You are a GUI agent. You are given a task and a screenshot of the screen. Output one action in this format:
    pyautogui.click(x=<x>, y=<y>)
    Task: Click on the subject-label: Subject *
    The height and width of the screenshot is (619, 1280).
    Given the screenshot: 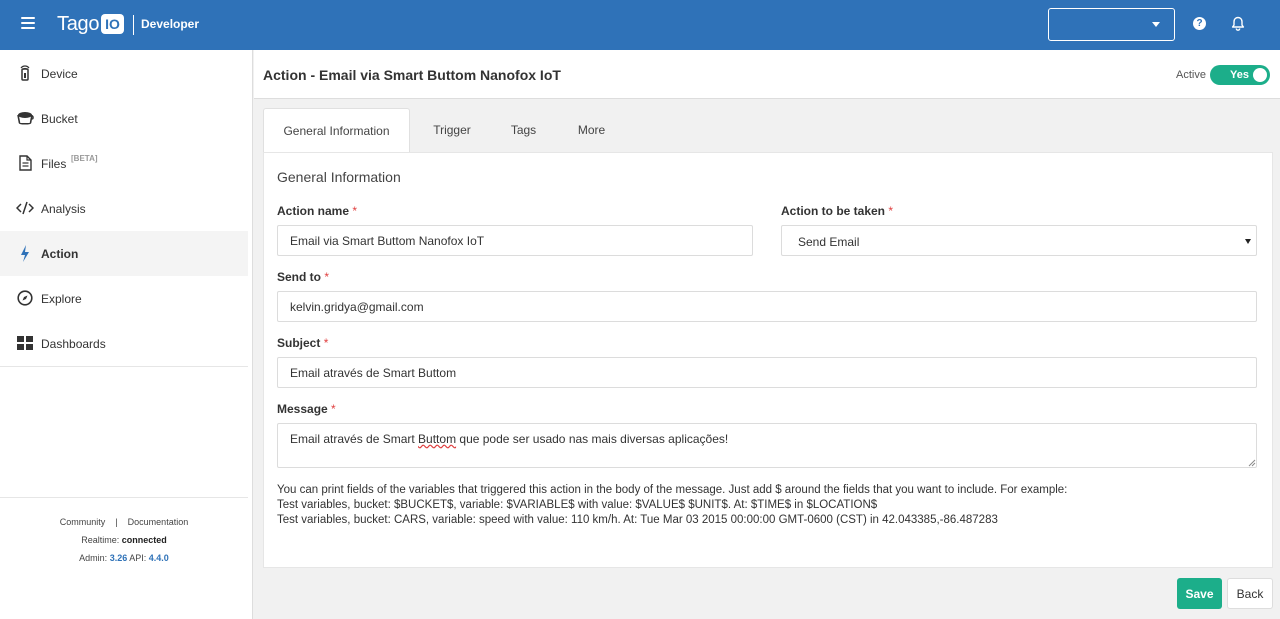 What is the action you would take?
    pyautogui.click(x=302, y=343)
    